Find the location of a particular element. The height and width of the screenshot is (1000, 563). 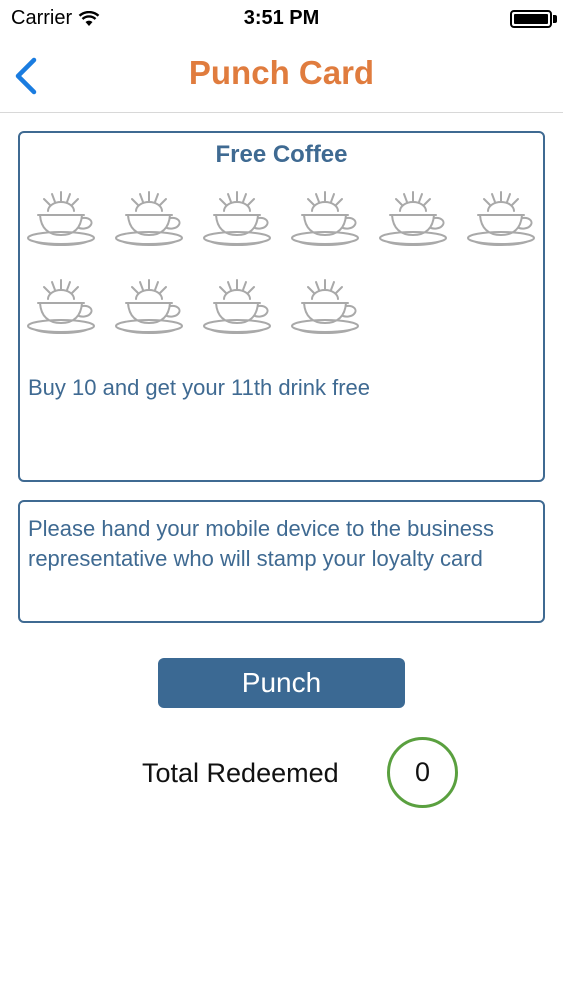

redeemed-count-value: 0 is located at coordinates (422, 772).